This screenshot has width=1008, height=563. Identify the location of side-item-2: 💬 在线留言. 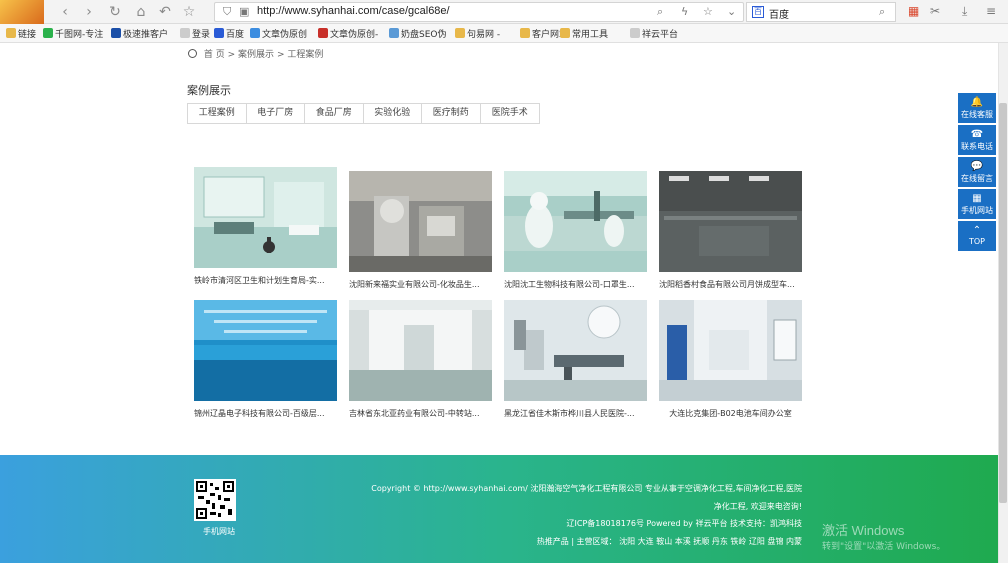
(977, 173).